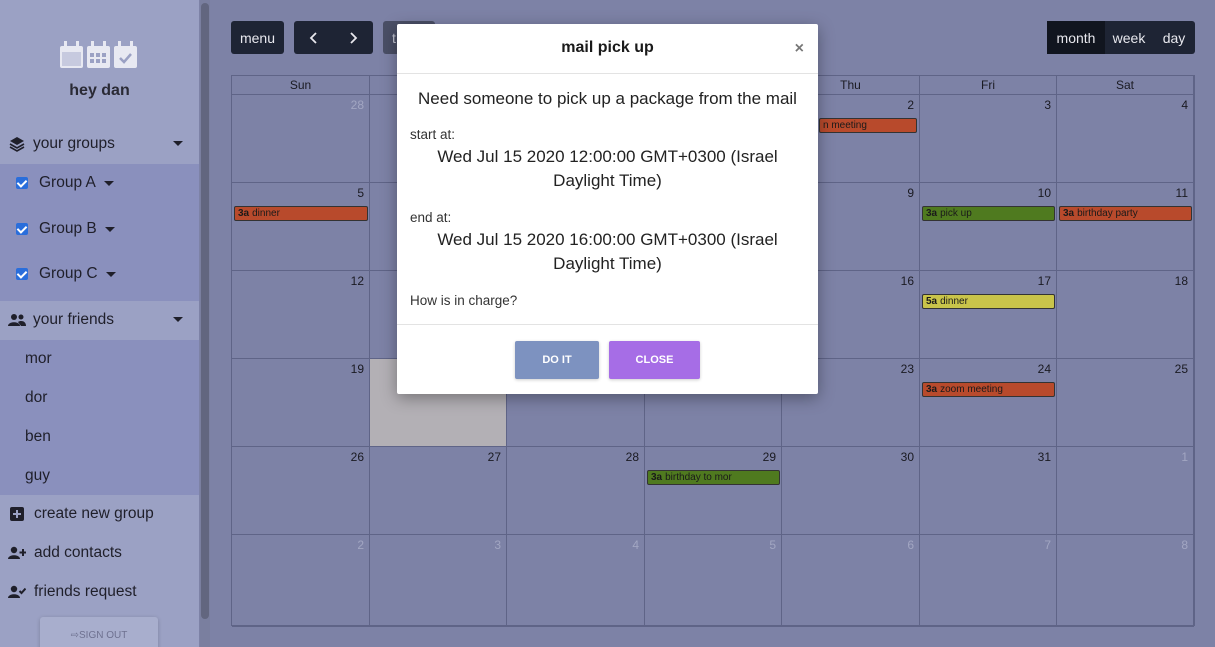 This screenshot has height=647, width=1215. What do you see at coordinates (357, 457) in the screenshot?
I see `day-number: 26` at bounding box center [357, 457].